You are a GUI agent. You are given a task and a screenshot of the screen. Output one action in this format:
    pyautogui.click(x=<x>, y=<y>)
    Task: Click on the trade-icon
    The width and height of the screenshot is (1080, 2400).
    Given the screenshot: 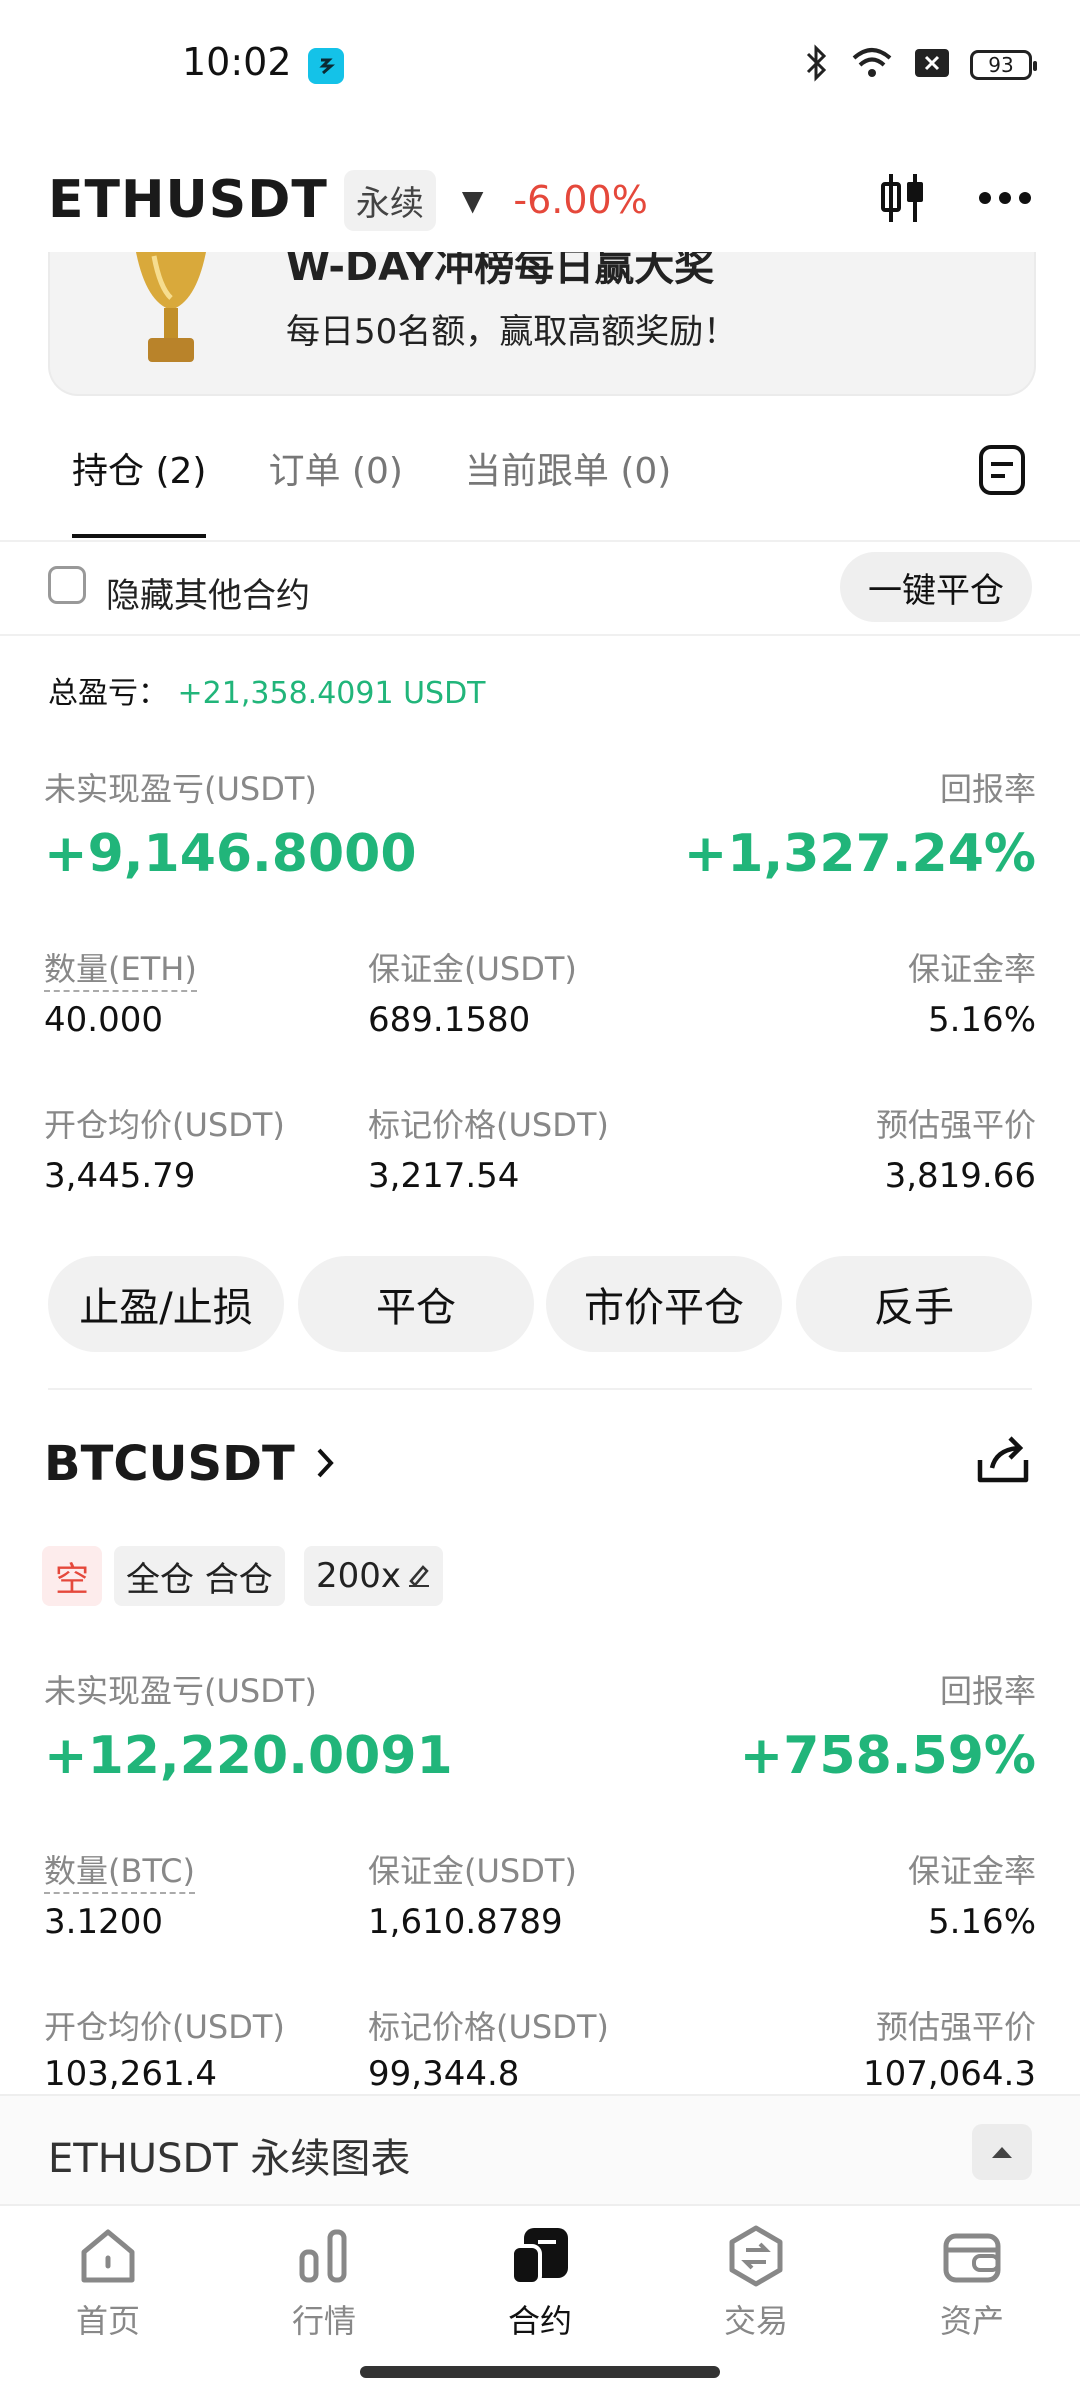 What is the action you would take?
    pyautogui.click(x=756, y=2256)
    